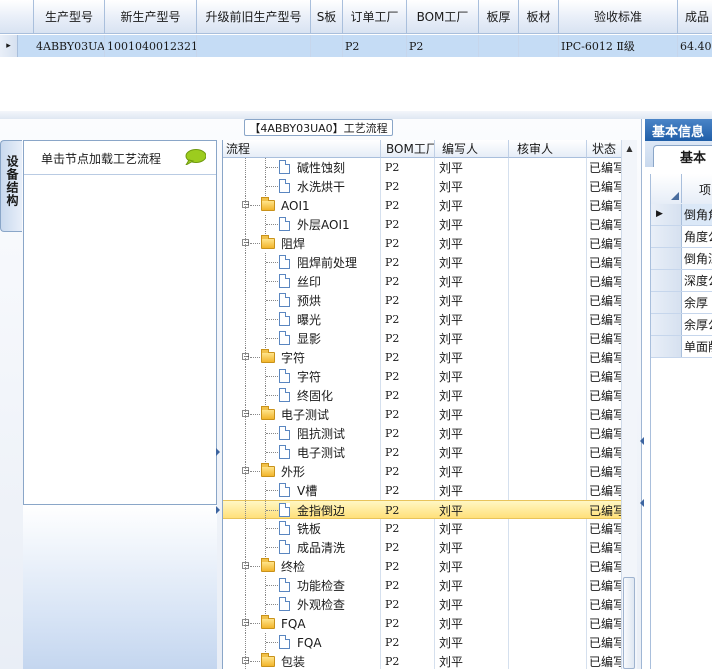  I want to click on process-name: 丝印, so click(338, 281).